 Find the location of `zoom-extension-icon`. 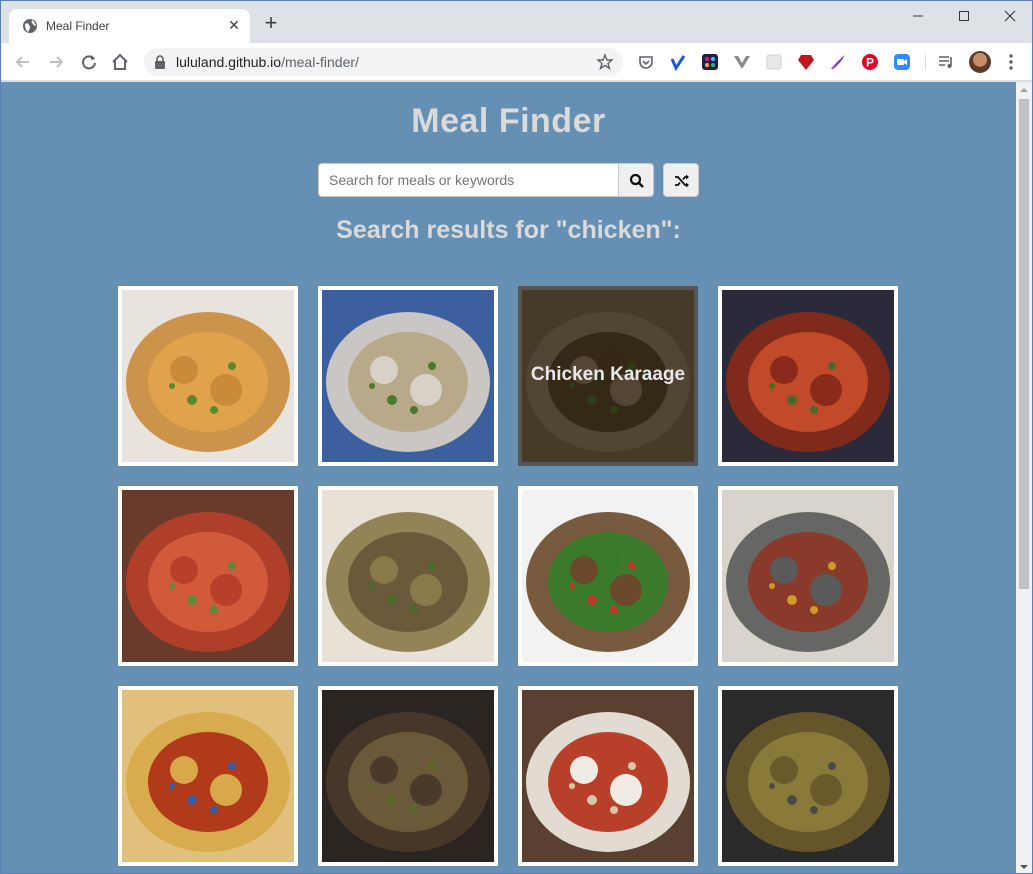

zoom-extension-icon is located at coordinates (902, 62).